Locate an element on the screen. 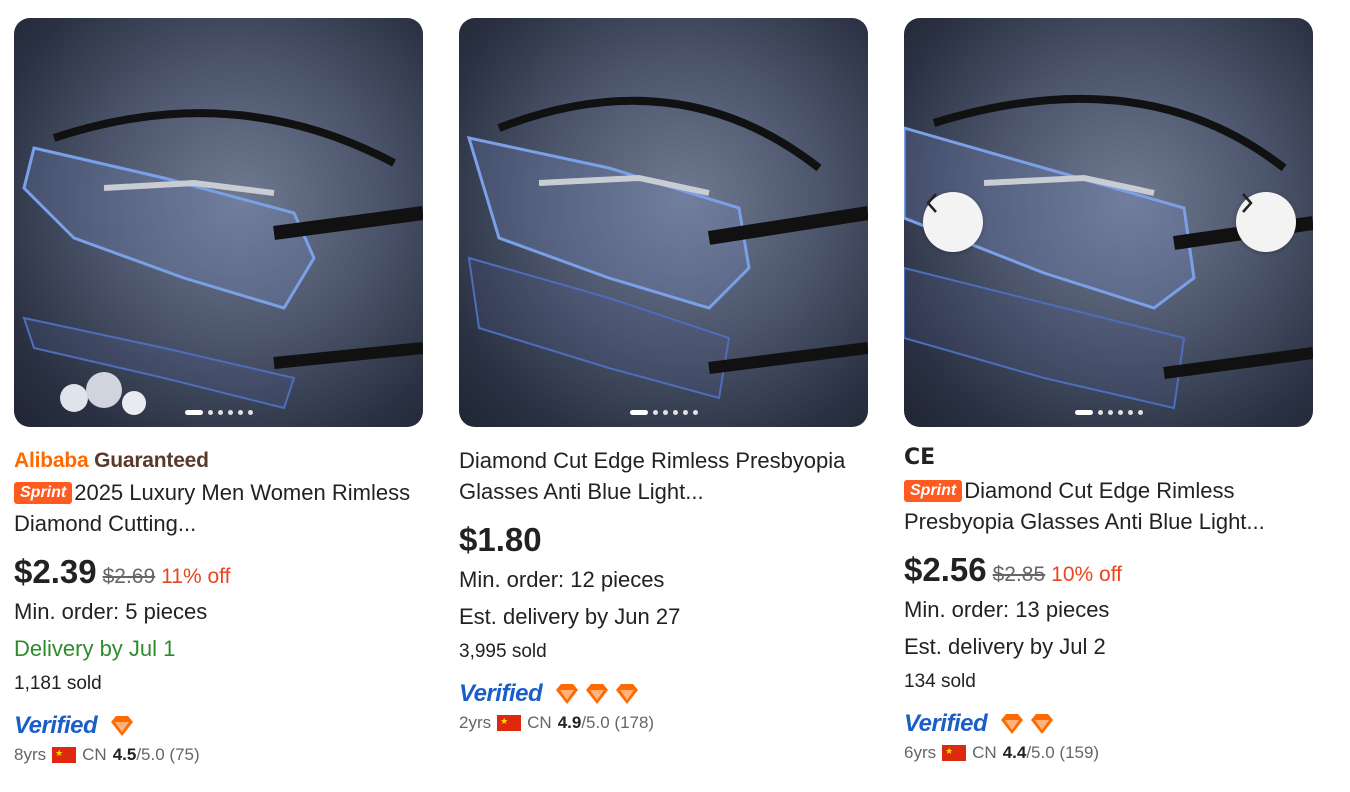 The height and width of the screenshot is (792, 1350). alibaba-text: Alibaba is located at coordinates (51, 460).